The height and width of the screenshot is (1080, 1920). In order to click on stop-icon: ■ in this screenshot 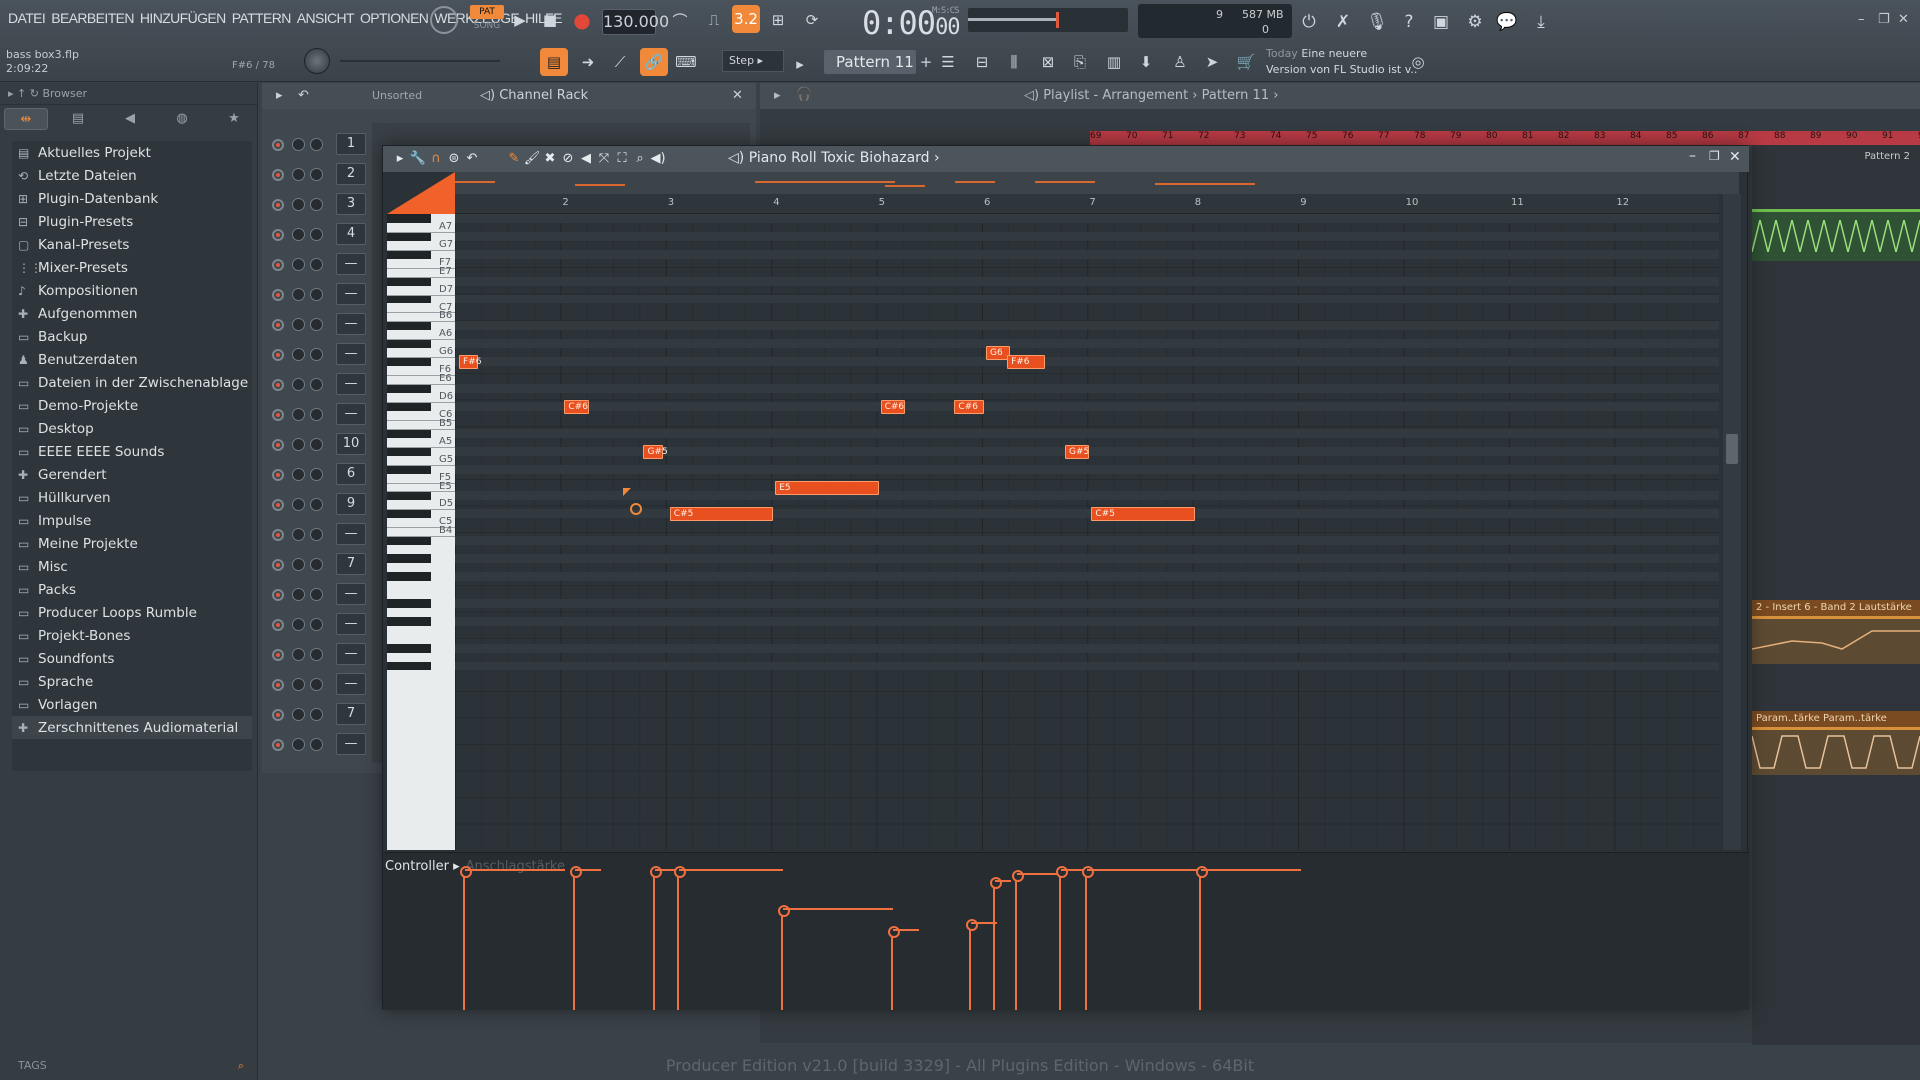, I will do `click(550, 20)`.